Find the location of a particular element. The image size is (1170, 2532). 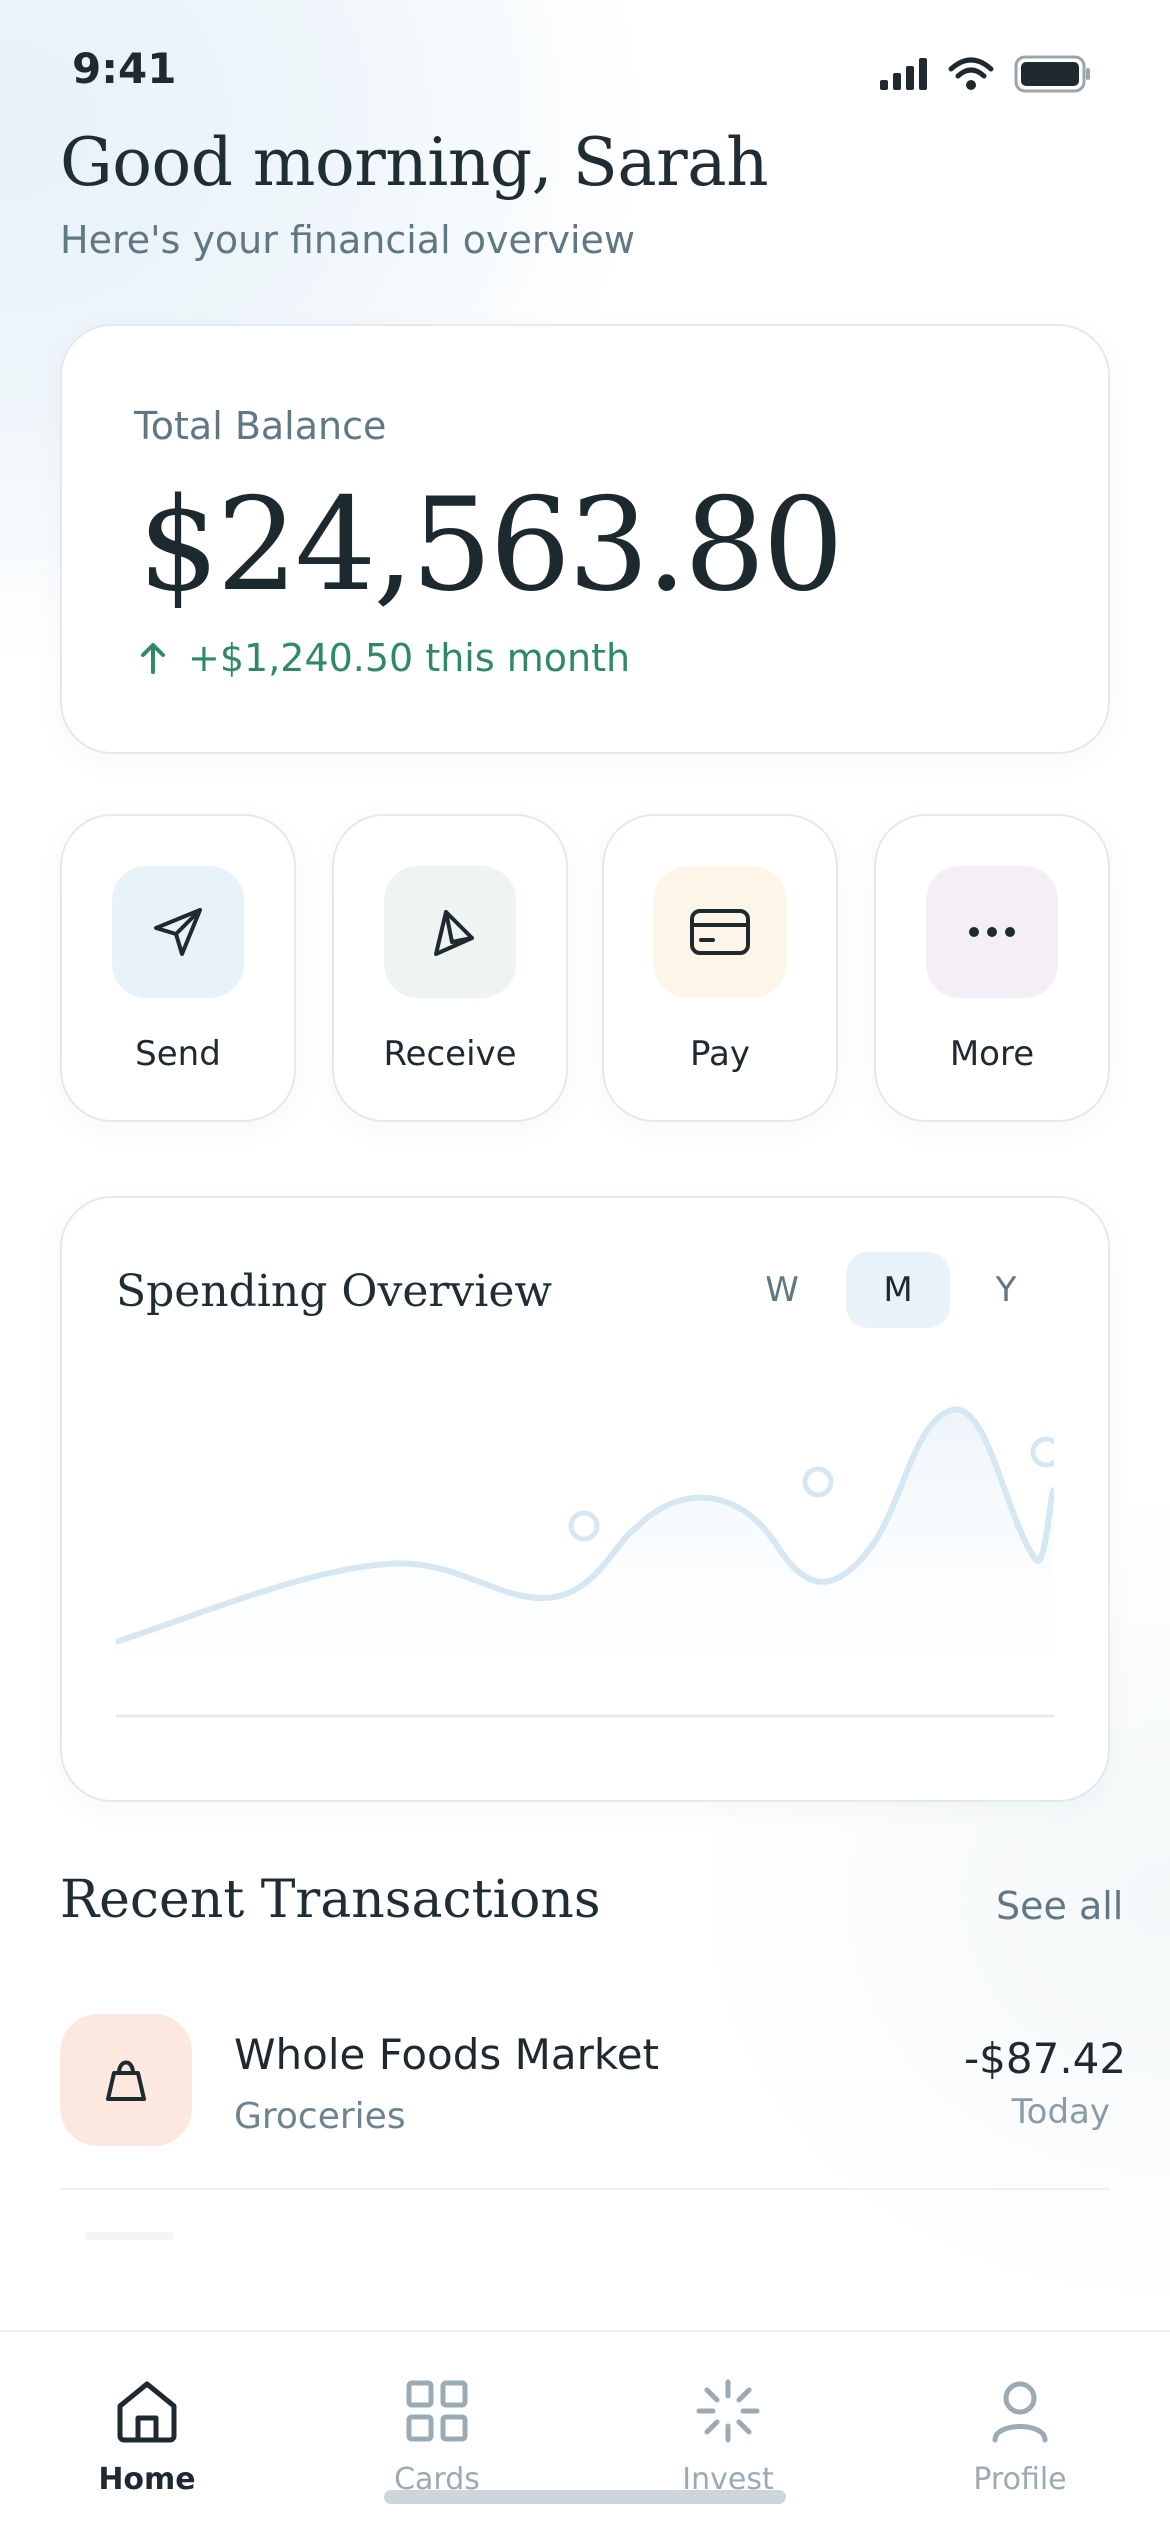

more-label: More is located at coordinates (992, 1054).